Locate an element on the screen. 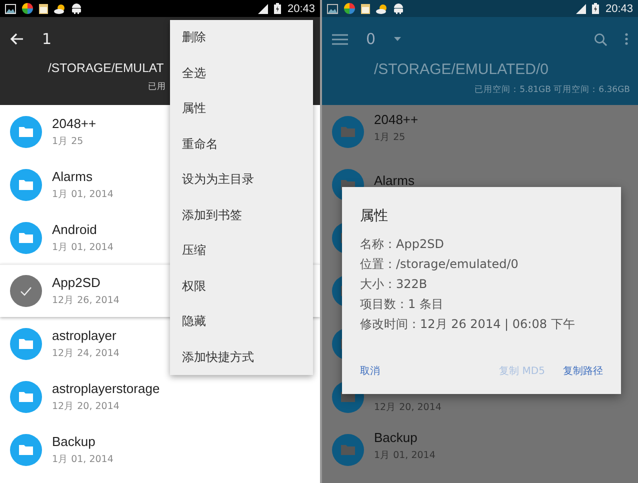 The height and width of the screenshot is (483, 638). menu-item: 删除 is located at coordinates (241, 38).